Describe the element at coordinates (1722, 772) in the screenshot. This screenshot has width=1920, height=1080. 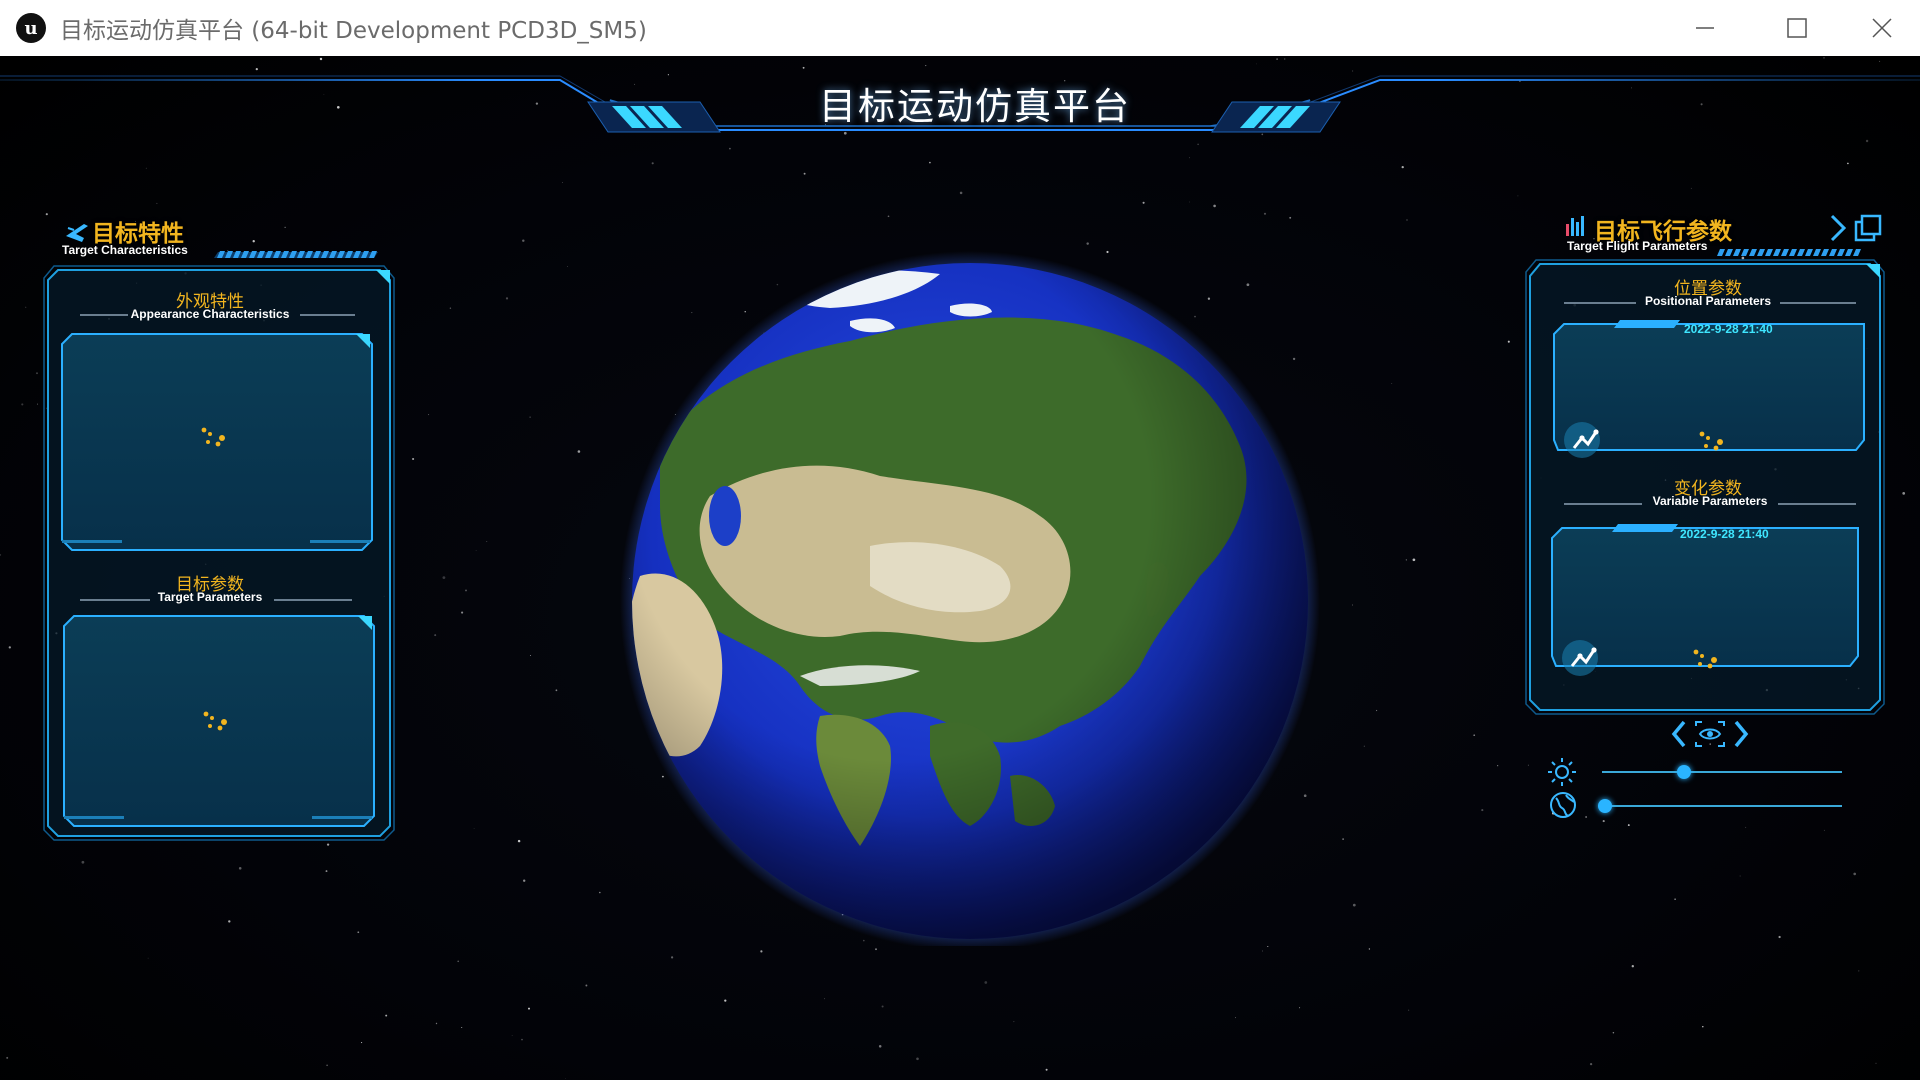
I see `brightness-slider` at that location.